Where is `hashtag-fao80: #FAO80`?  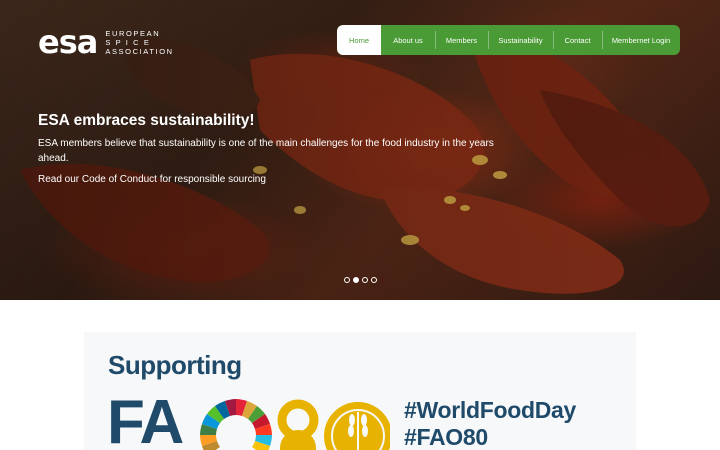 hashtag-fao80: #FAO80 is located at coordinates (446, 437).